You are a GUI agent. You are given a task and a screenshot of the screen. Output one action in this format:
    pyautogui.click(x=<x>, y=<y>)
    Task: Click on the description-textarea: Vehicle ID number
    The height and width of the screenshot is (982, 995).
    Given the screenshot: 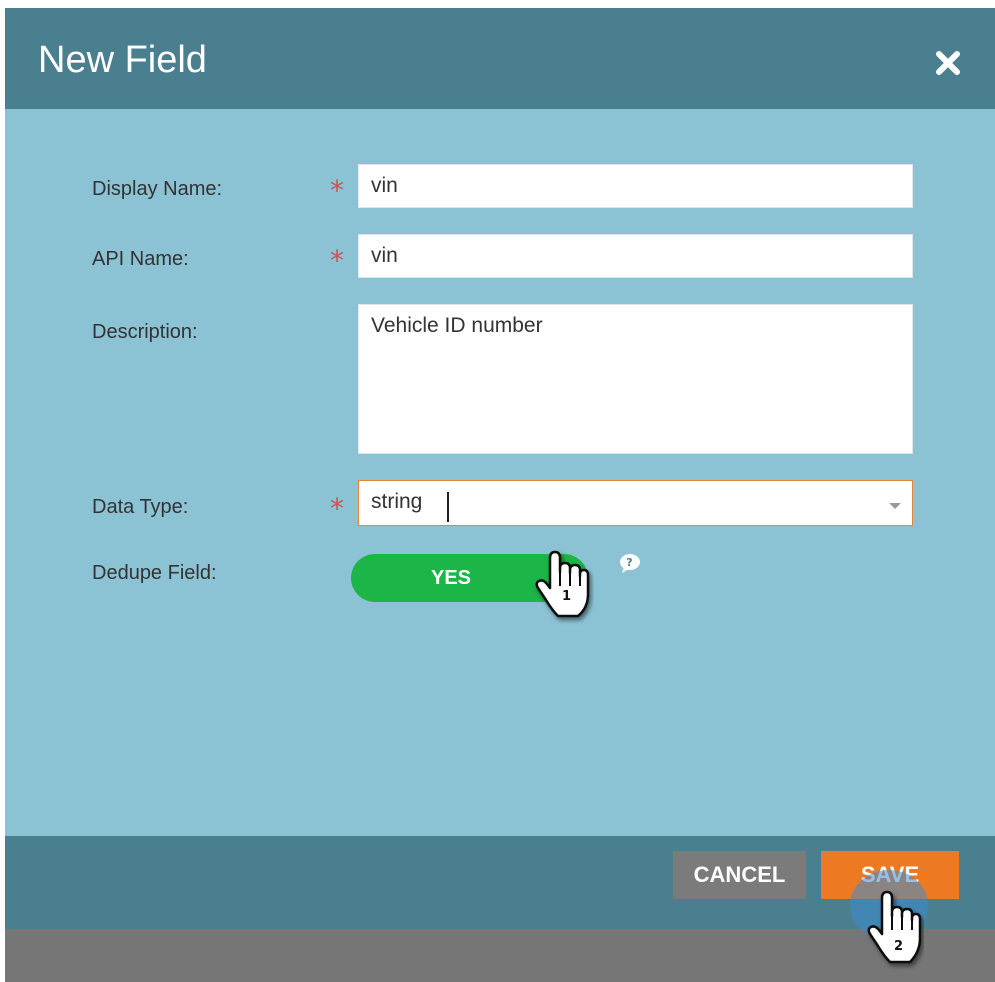 What is the action you would take?
    pyautogui.click(x=635, y=379)
    